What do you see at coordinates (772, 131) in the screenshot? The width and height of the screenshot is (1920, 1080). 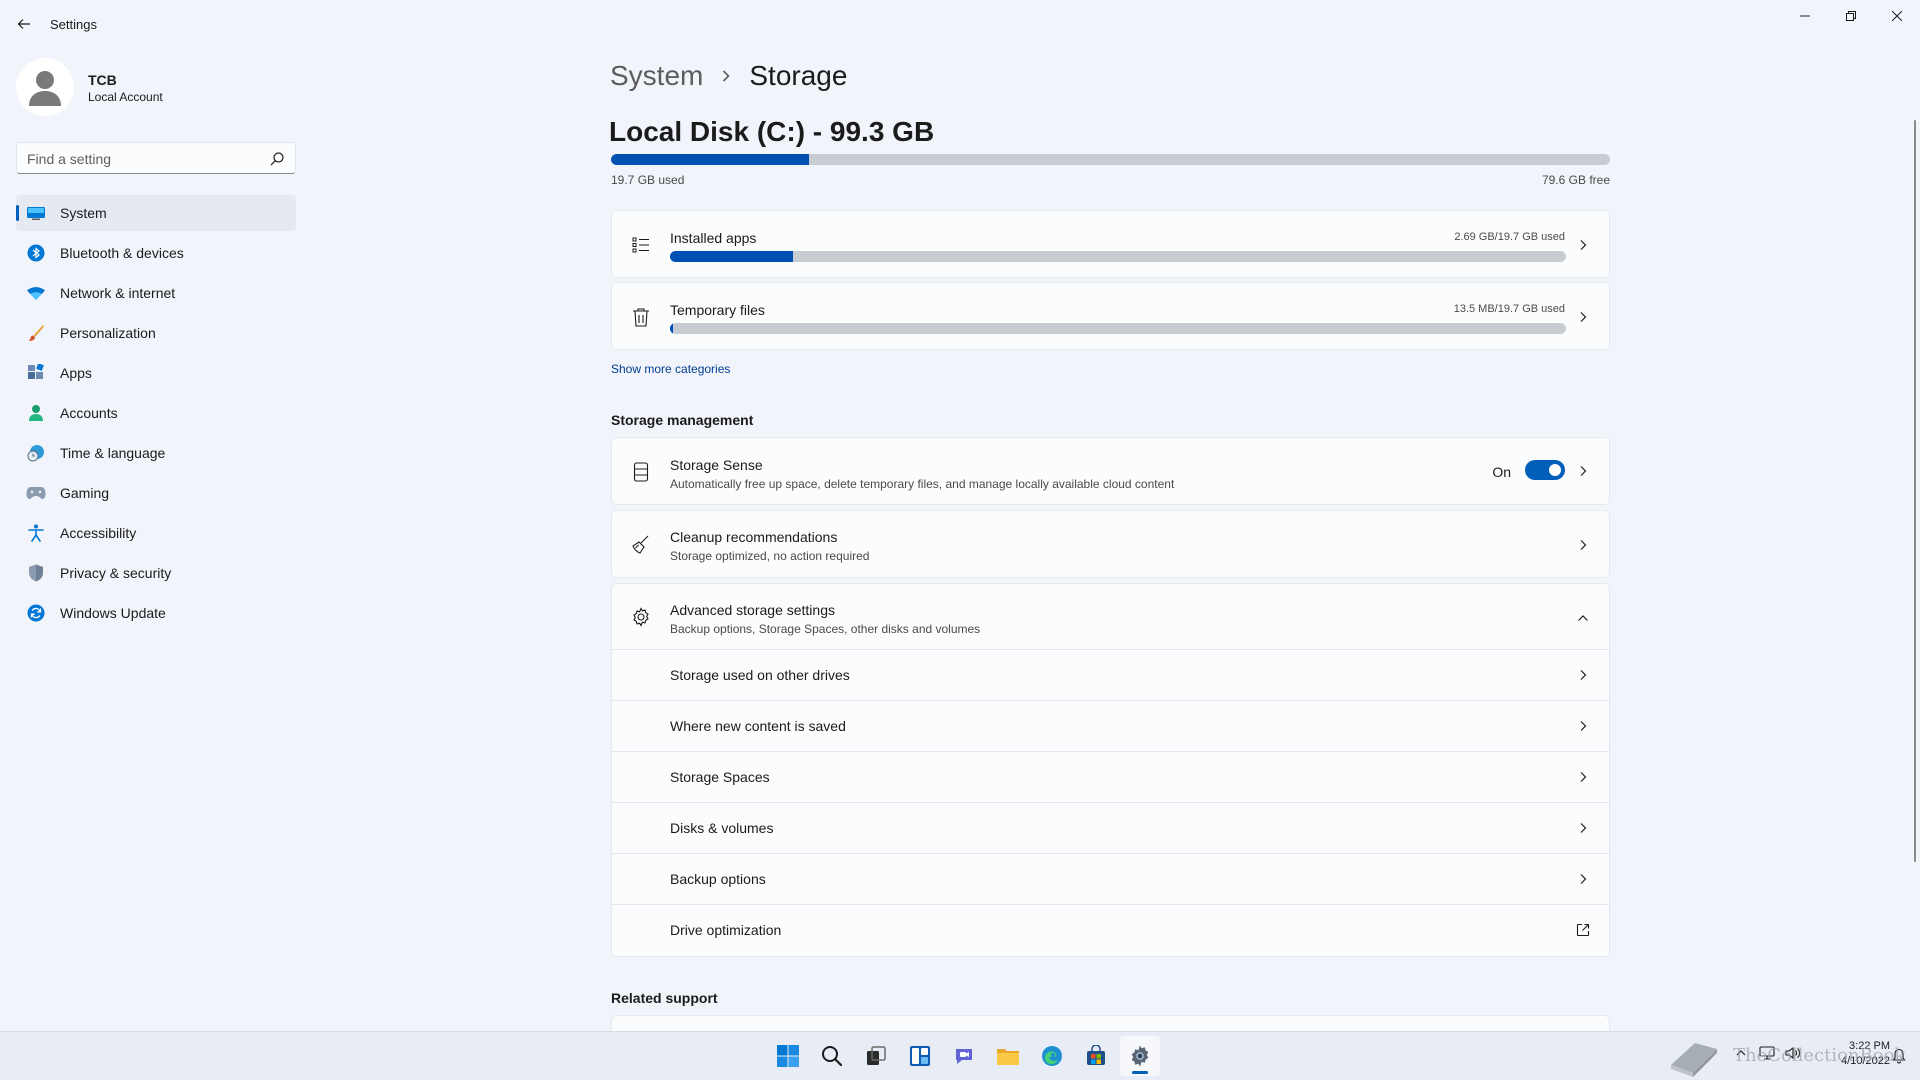 I see `disk-title: Local Disk (C:) - 99.3 GB` at bounding box center [772, 131].